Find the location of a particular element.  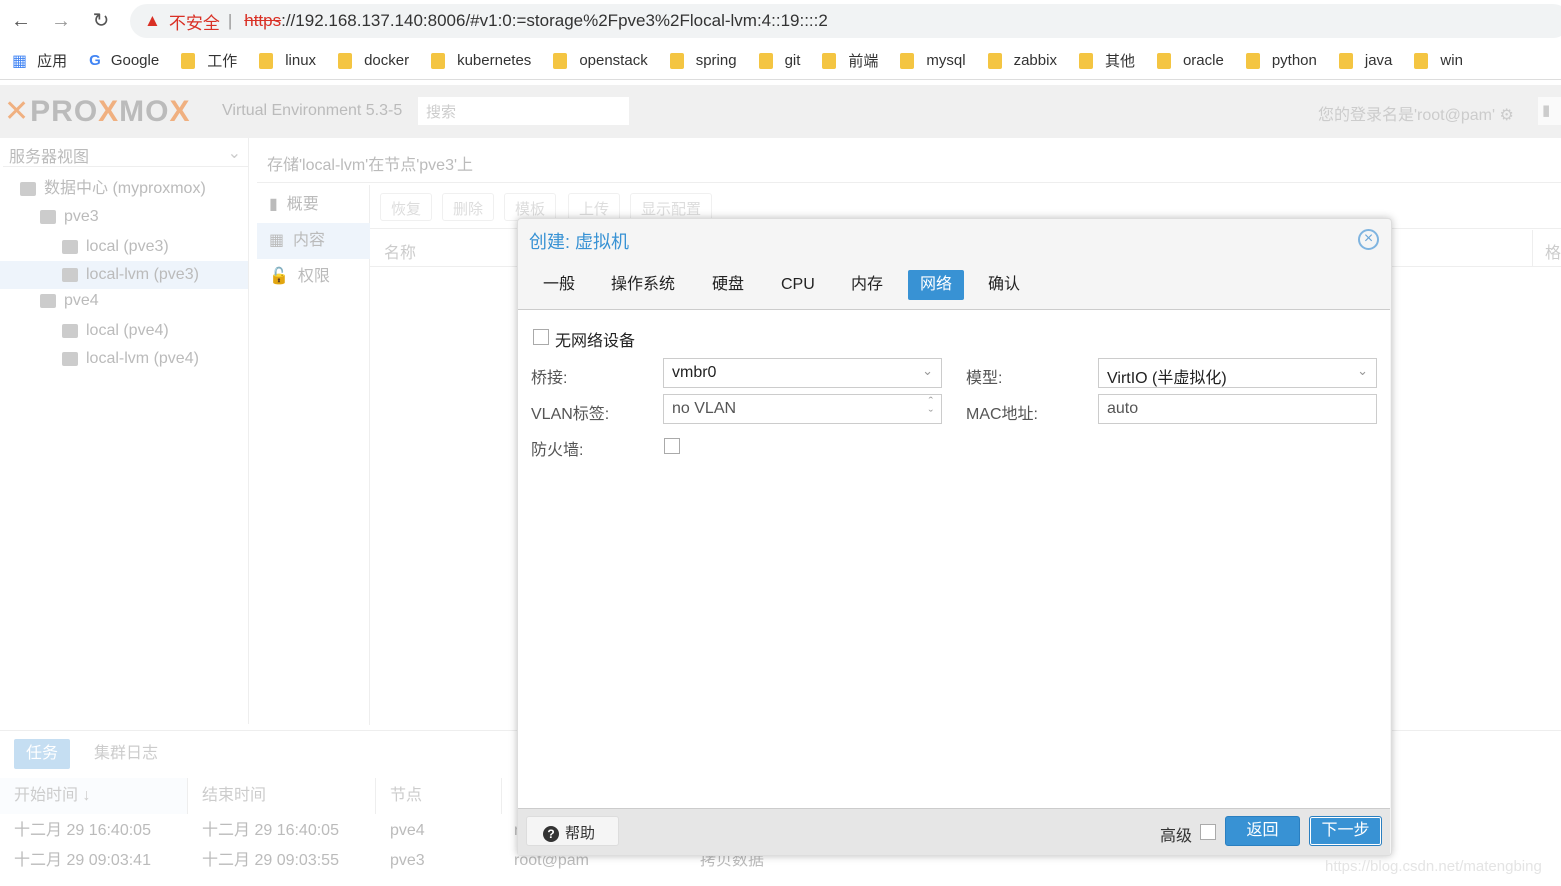

bookmark-folder: docker is located at coordinates (373, 60).